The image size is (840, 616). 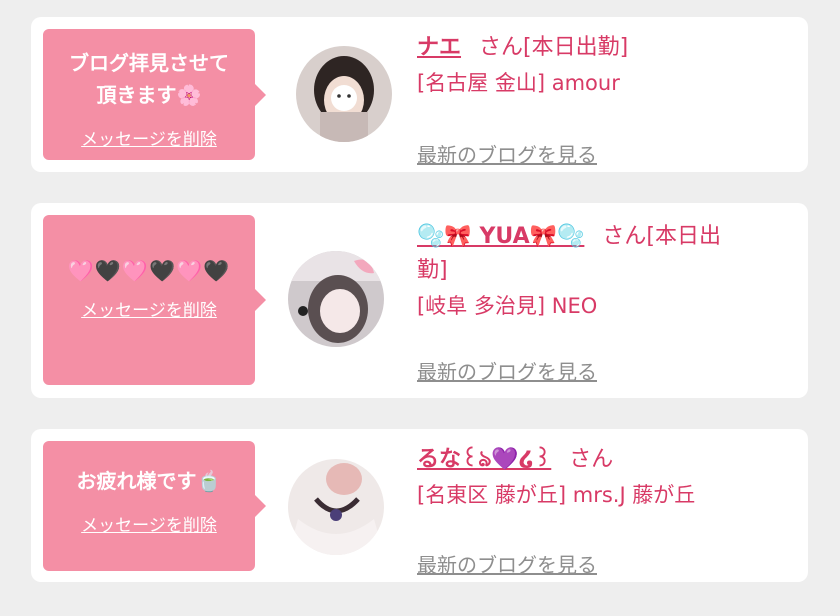 I want to click on message-bubble: 🩷🖤🩷🖤🩷🖤 メッセージを削除, so click(x=154, y=300).